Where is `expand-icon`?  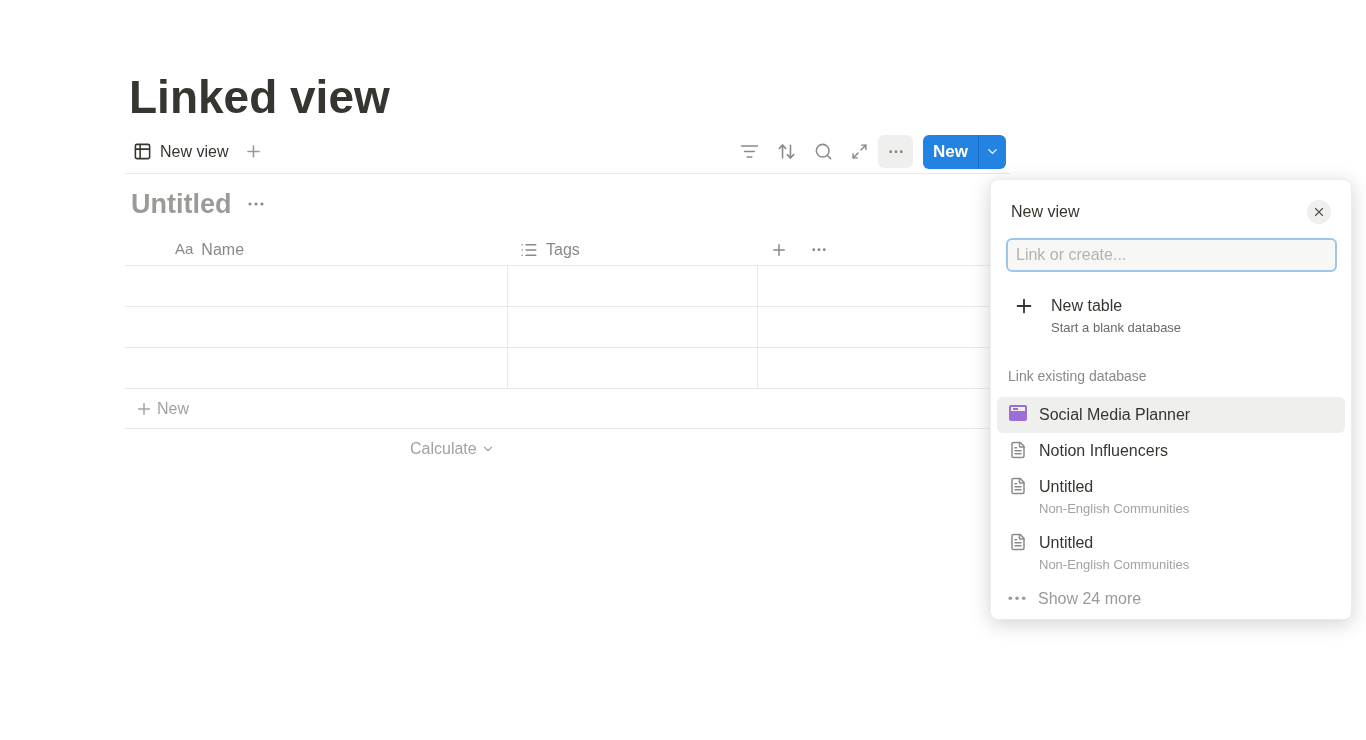 expand-icon is located at coordinates (860, 151).